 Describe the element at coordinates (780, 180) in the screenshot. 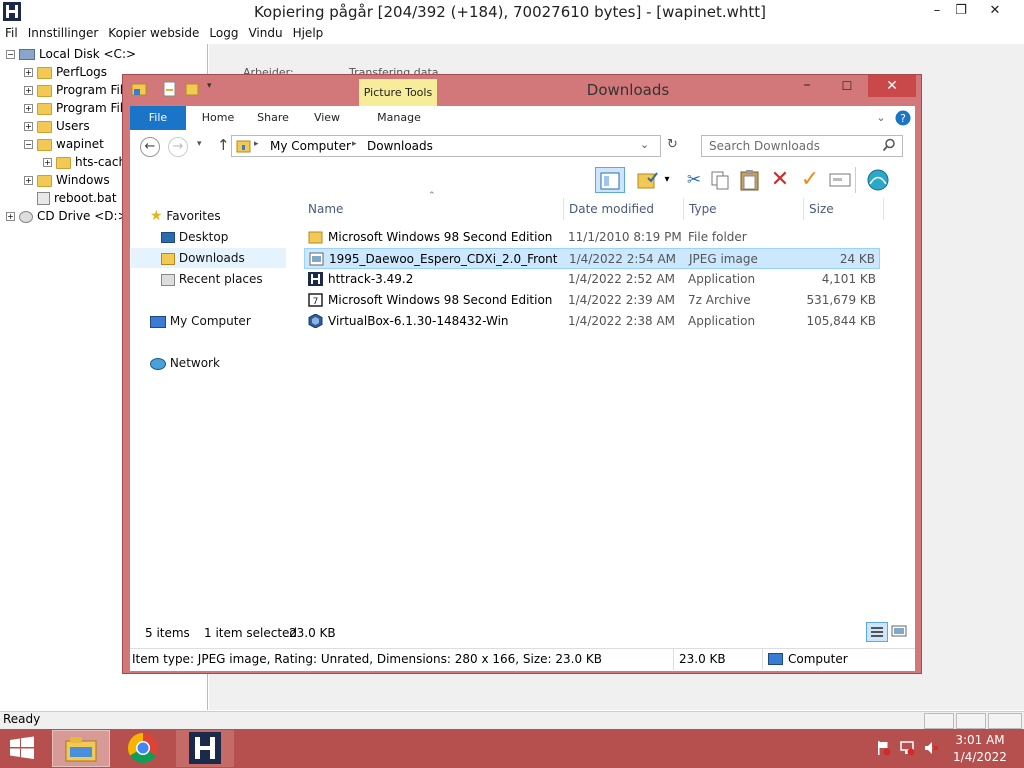

I see `delete-icon: ✕` at that location.